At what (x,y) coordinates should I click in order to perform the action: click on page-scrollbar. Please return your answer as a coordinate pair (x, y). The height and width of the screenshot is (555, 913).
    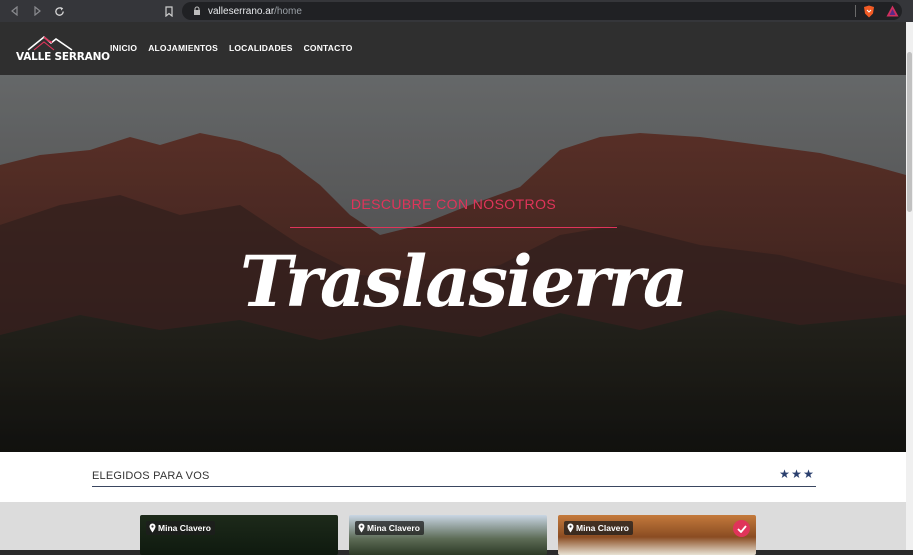
    Looking at the image, I should click on (909, 286).